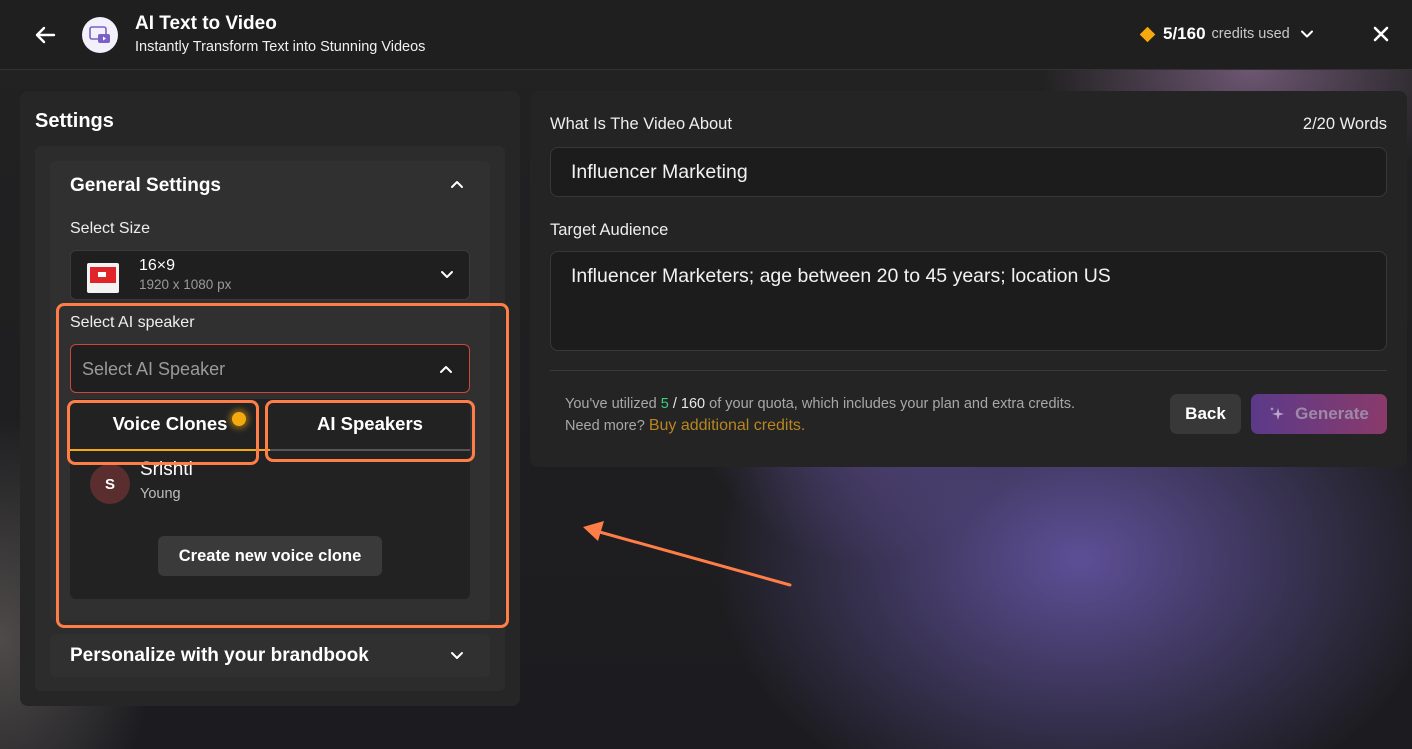  Describe the element at coordinates (1147, 34) in the screenshot. I see `credits-diamond-icon` at that location.